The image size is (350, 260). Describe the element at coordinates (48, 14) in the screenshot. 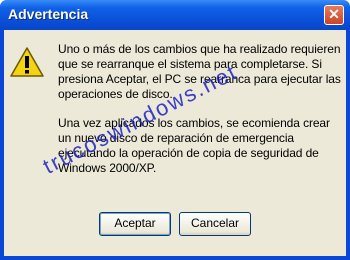

I see `dialog-title: Advertencia` at that location.